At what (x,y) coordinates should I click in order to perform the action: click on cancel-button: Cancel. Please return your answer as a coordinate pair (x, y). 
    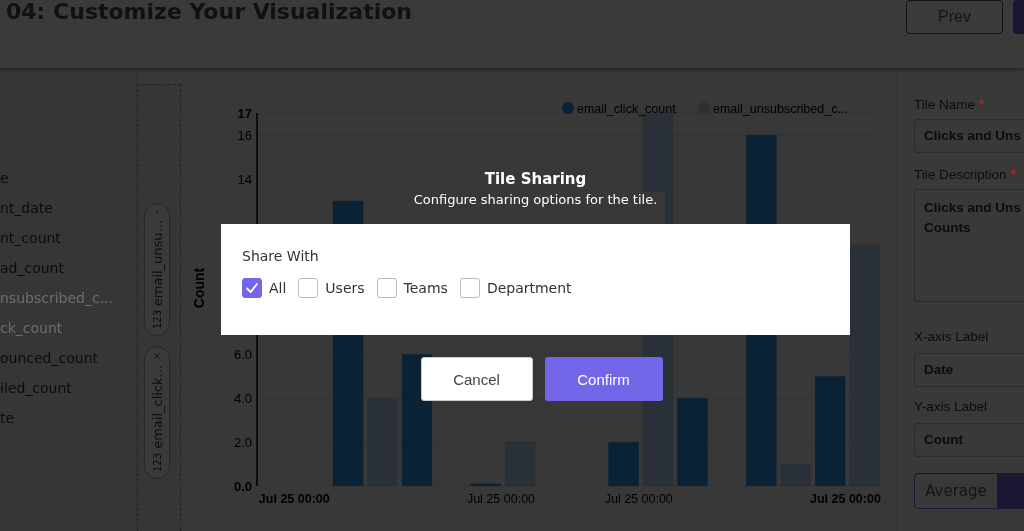
    Looking at the image, I should click on (476, 379).